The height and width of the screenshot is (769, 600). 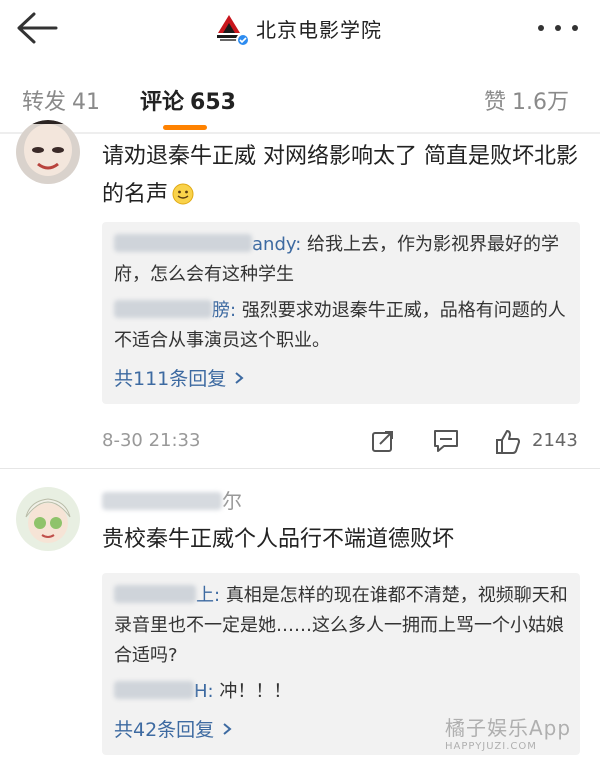 What do you see at coordinates (170, 379) in the screenshot?
I see `more-replies-label: 共111条回复` at bounding box center [170, 379].